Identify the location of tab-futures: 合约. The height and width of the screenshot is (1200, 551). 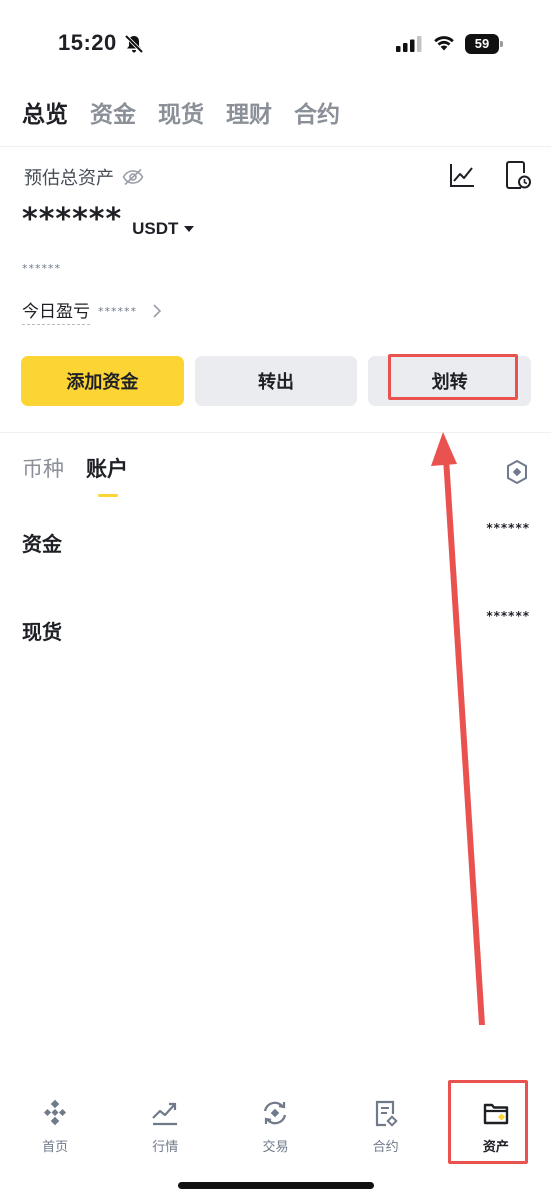
(317, 118).